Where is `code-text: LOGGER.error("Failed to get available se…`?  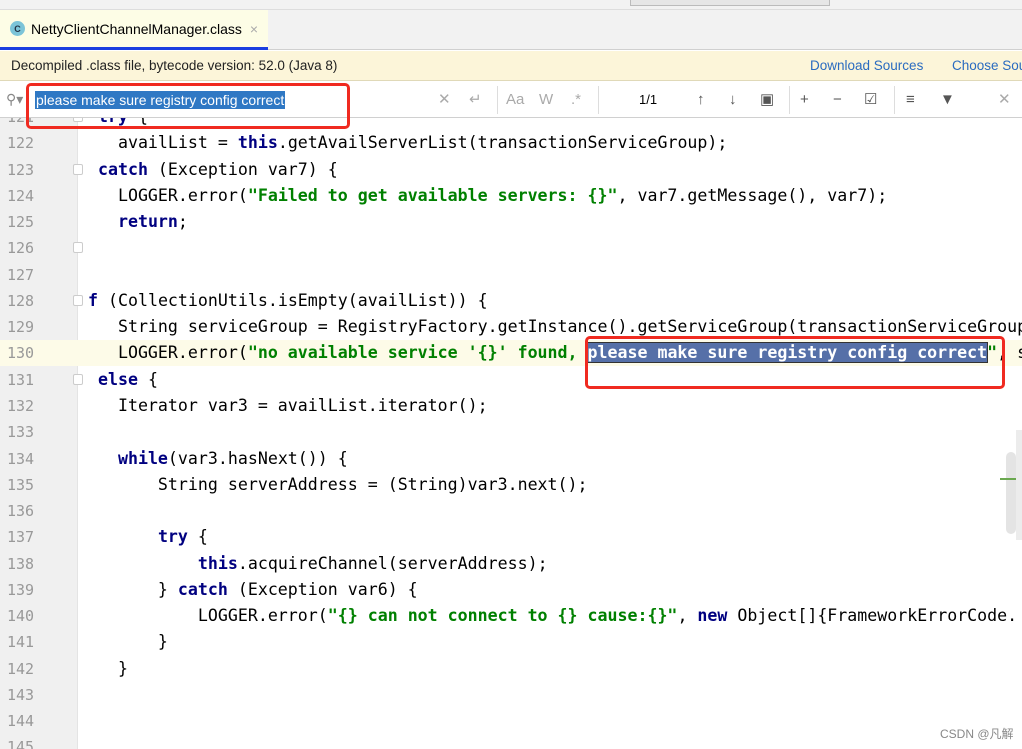 code-text: LOGGER.error("Failed to get available se… is located at coordinates (482, 196).